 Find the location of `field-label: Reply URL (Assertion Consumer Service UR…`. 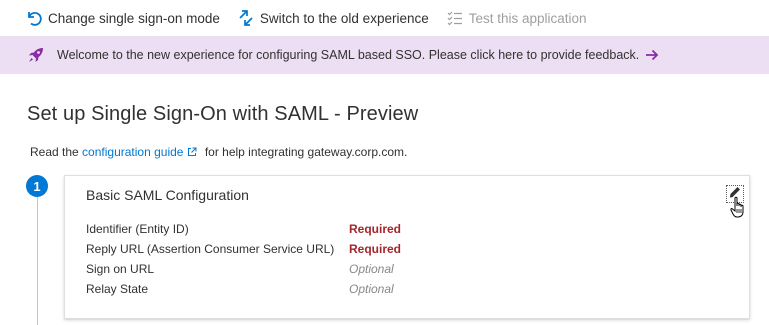

field-label: Reply URL (Assertion Consumer Service UR… is located at coordinates (210, 249).